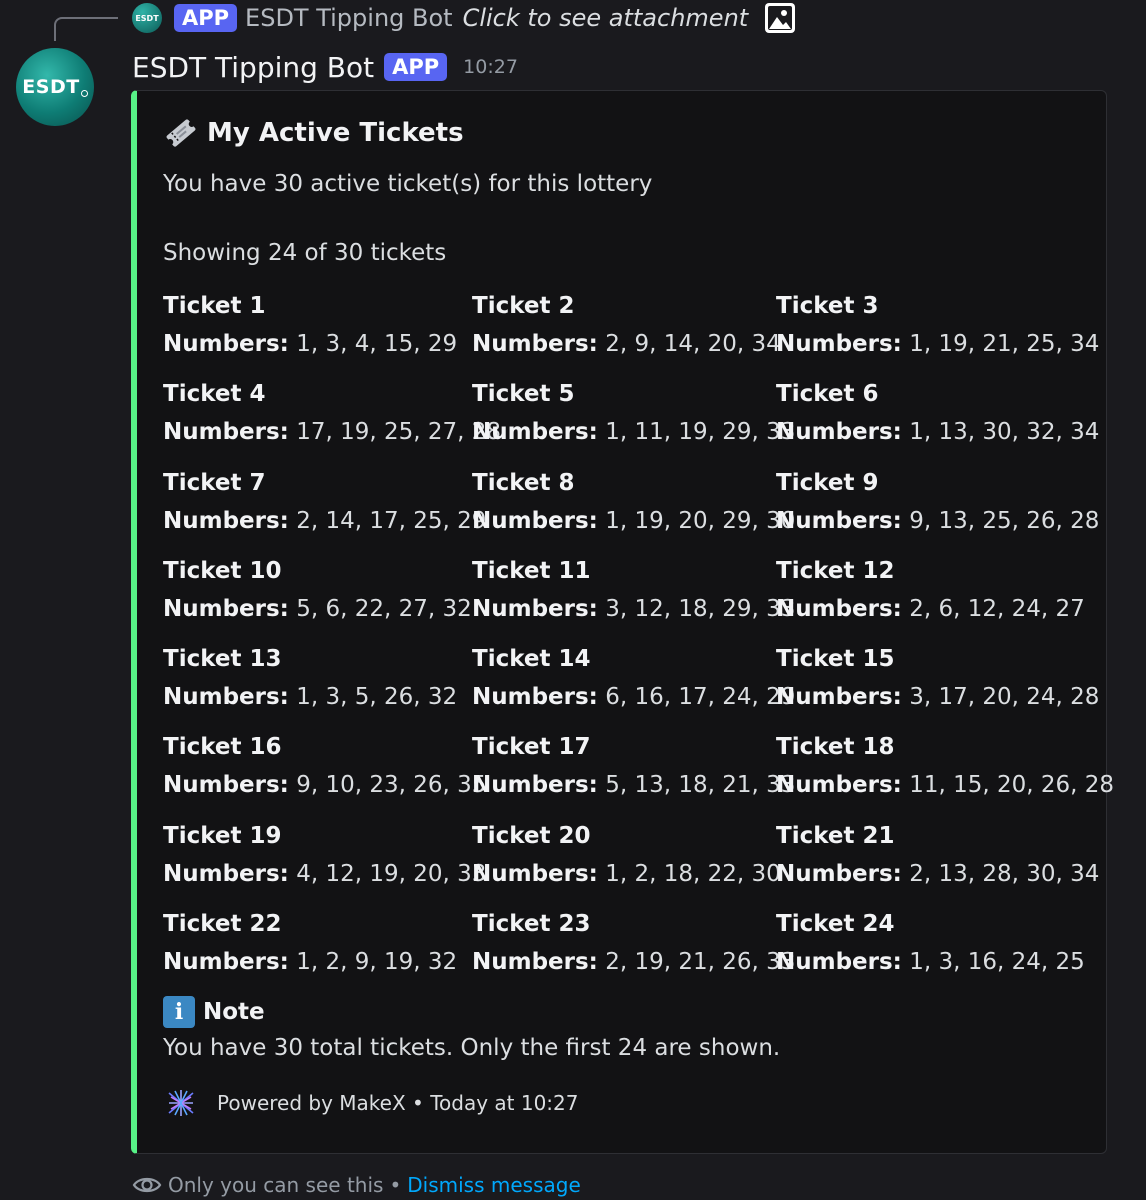 The image size is (1146, 1200). What do you see at coordinates (835, 835) in the screenshot?
I see `ticket-name: Ticket 21` at bounding box center [835, 835].